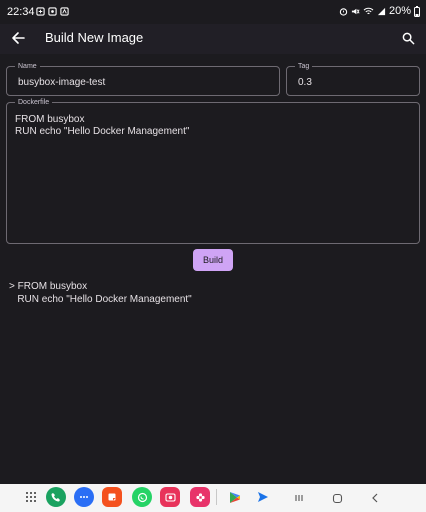 The image size is (426, 512). I want to click on tag-field: Tag 0.3, so click(353, 79).